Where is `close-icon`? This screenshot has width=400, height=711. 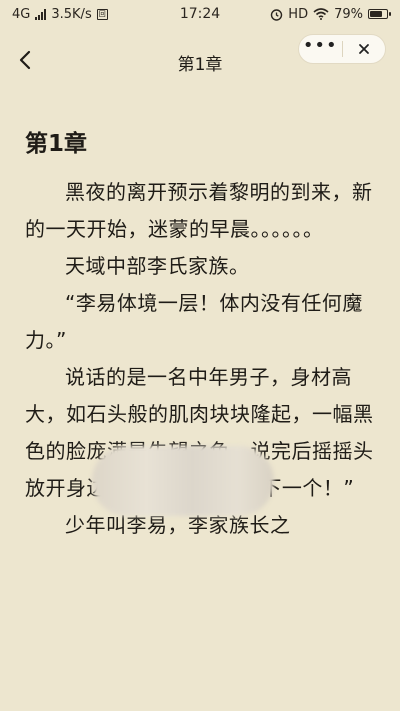
close-icon is located at coordinates (363, 49).